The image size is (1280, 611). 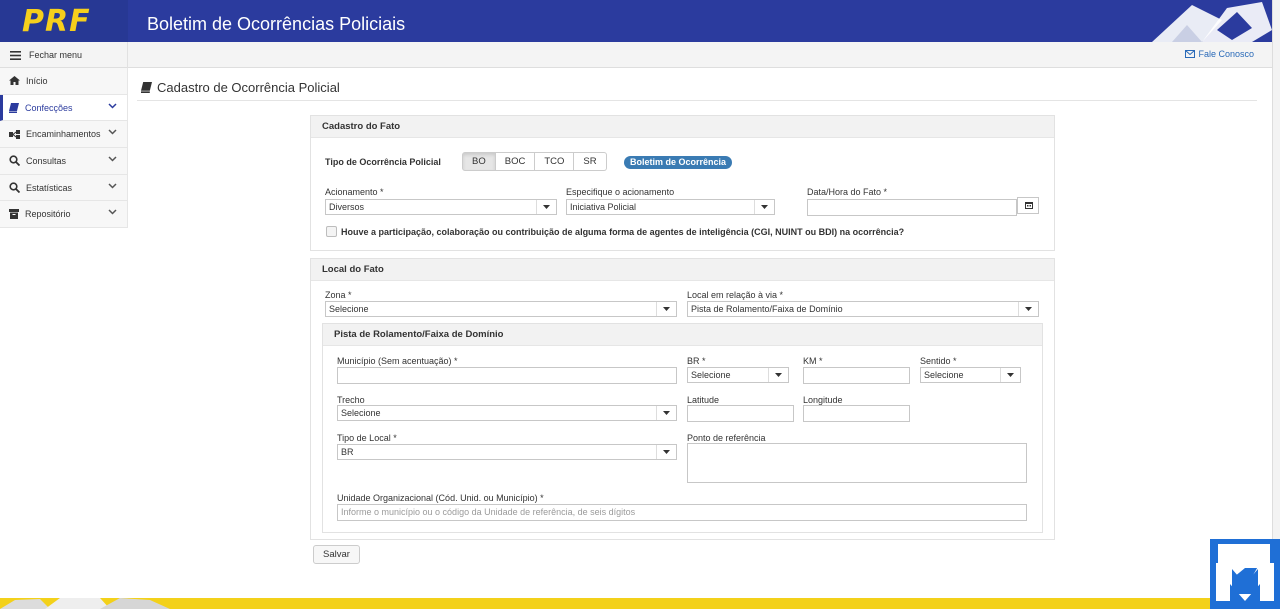 What do you see at coordinates (351, 400) in the screenshot?
I see `trecho-label: Trecho` at bounding box center [351, 400].